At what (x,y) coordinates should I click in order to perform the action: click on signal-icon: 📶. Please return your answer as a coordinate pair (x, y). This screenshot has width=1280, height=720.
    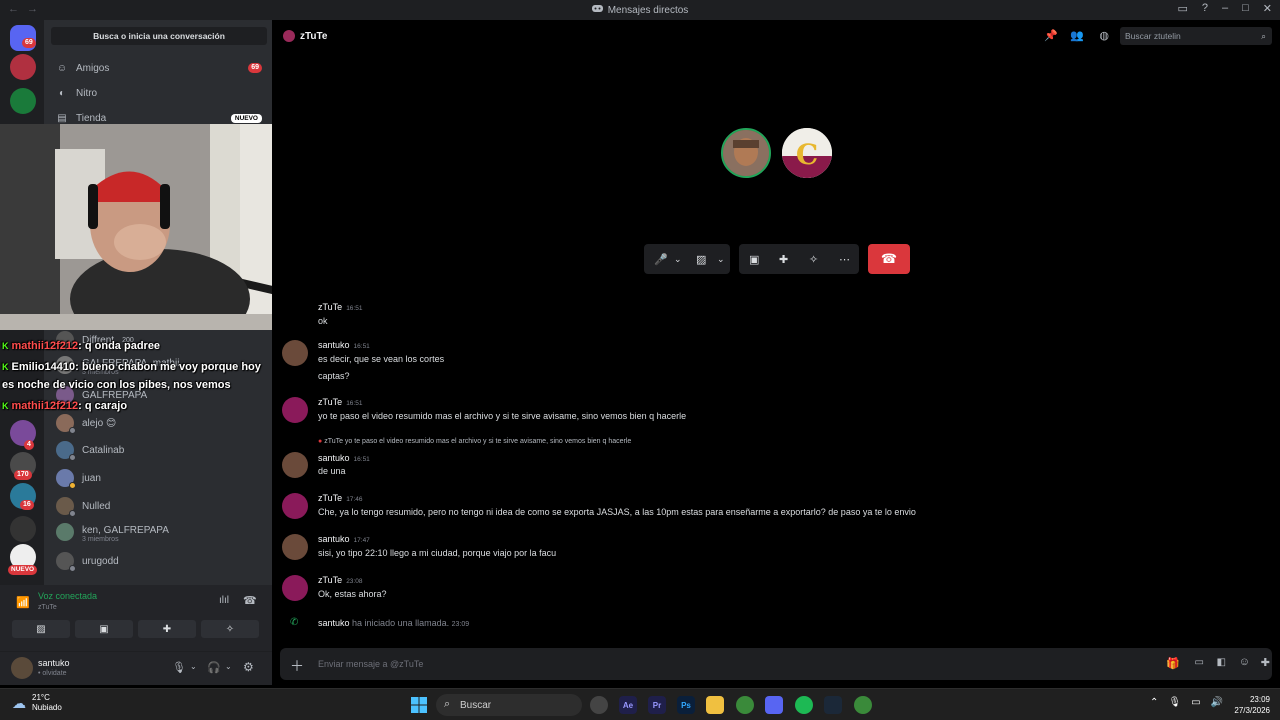
    Looking at the image, I should click on (23, 603).